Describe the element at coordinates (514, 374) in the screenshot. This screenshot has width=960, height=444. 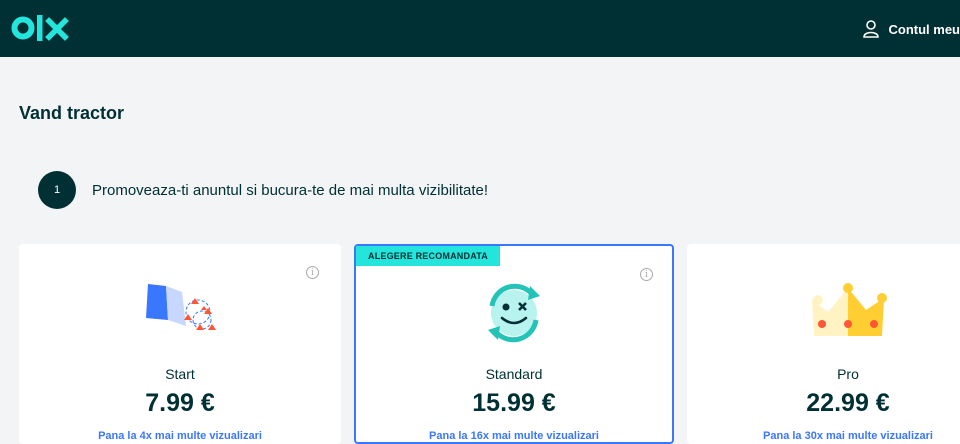
I see `package-name: Standard` at that location.